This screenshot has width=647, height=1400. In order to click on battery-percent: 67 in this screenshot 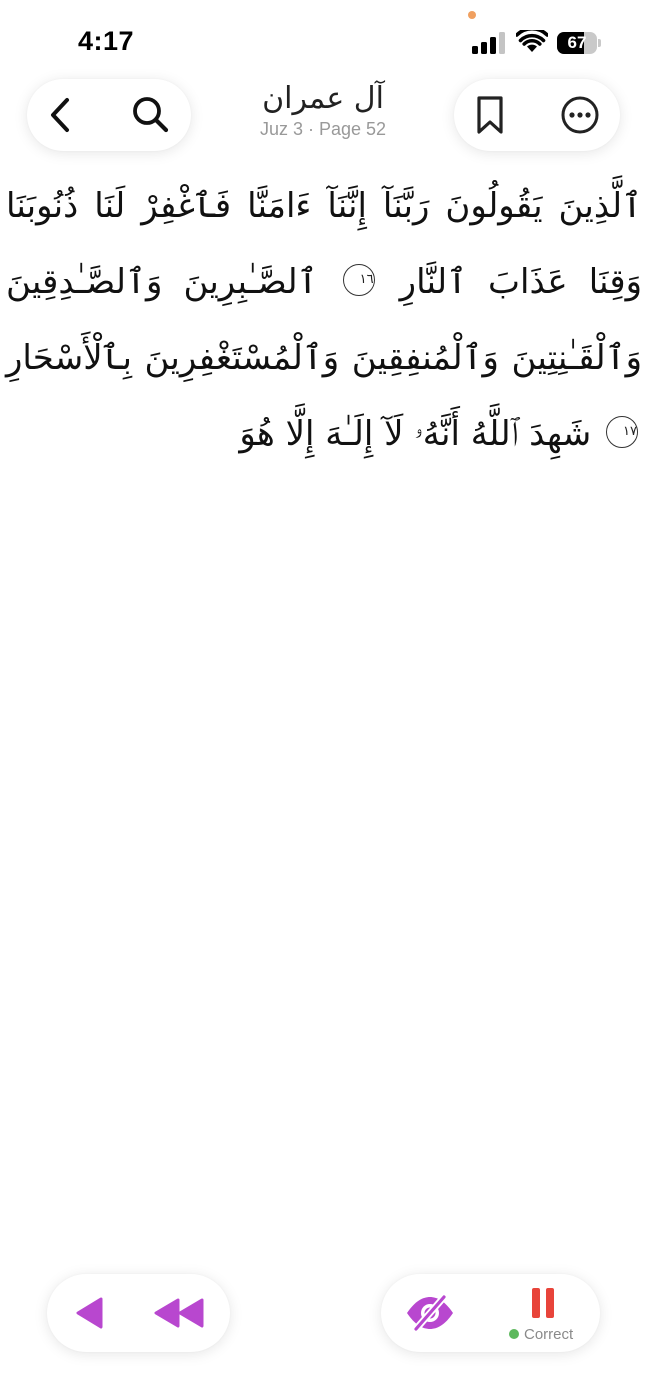, I will do `click(577, 42)`.